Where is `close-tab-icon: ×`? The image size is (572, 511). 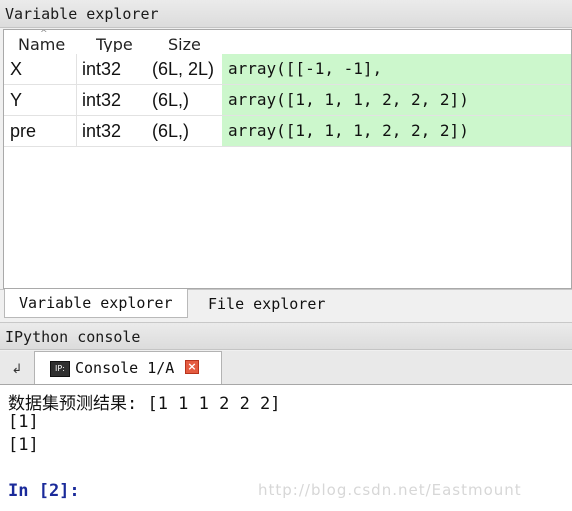 close-tab-icon: × is located at coordinates (192, 367).